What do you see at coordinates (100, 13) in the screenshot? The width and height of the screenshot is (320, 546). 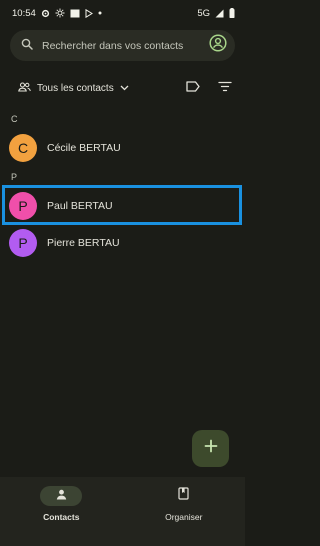 I see `dot-icon` at bounding box center [100, 13].